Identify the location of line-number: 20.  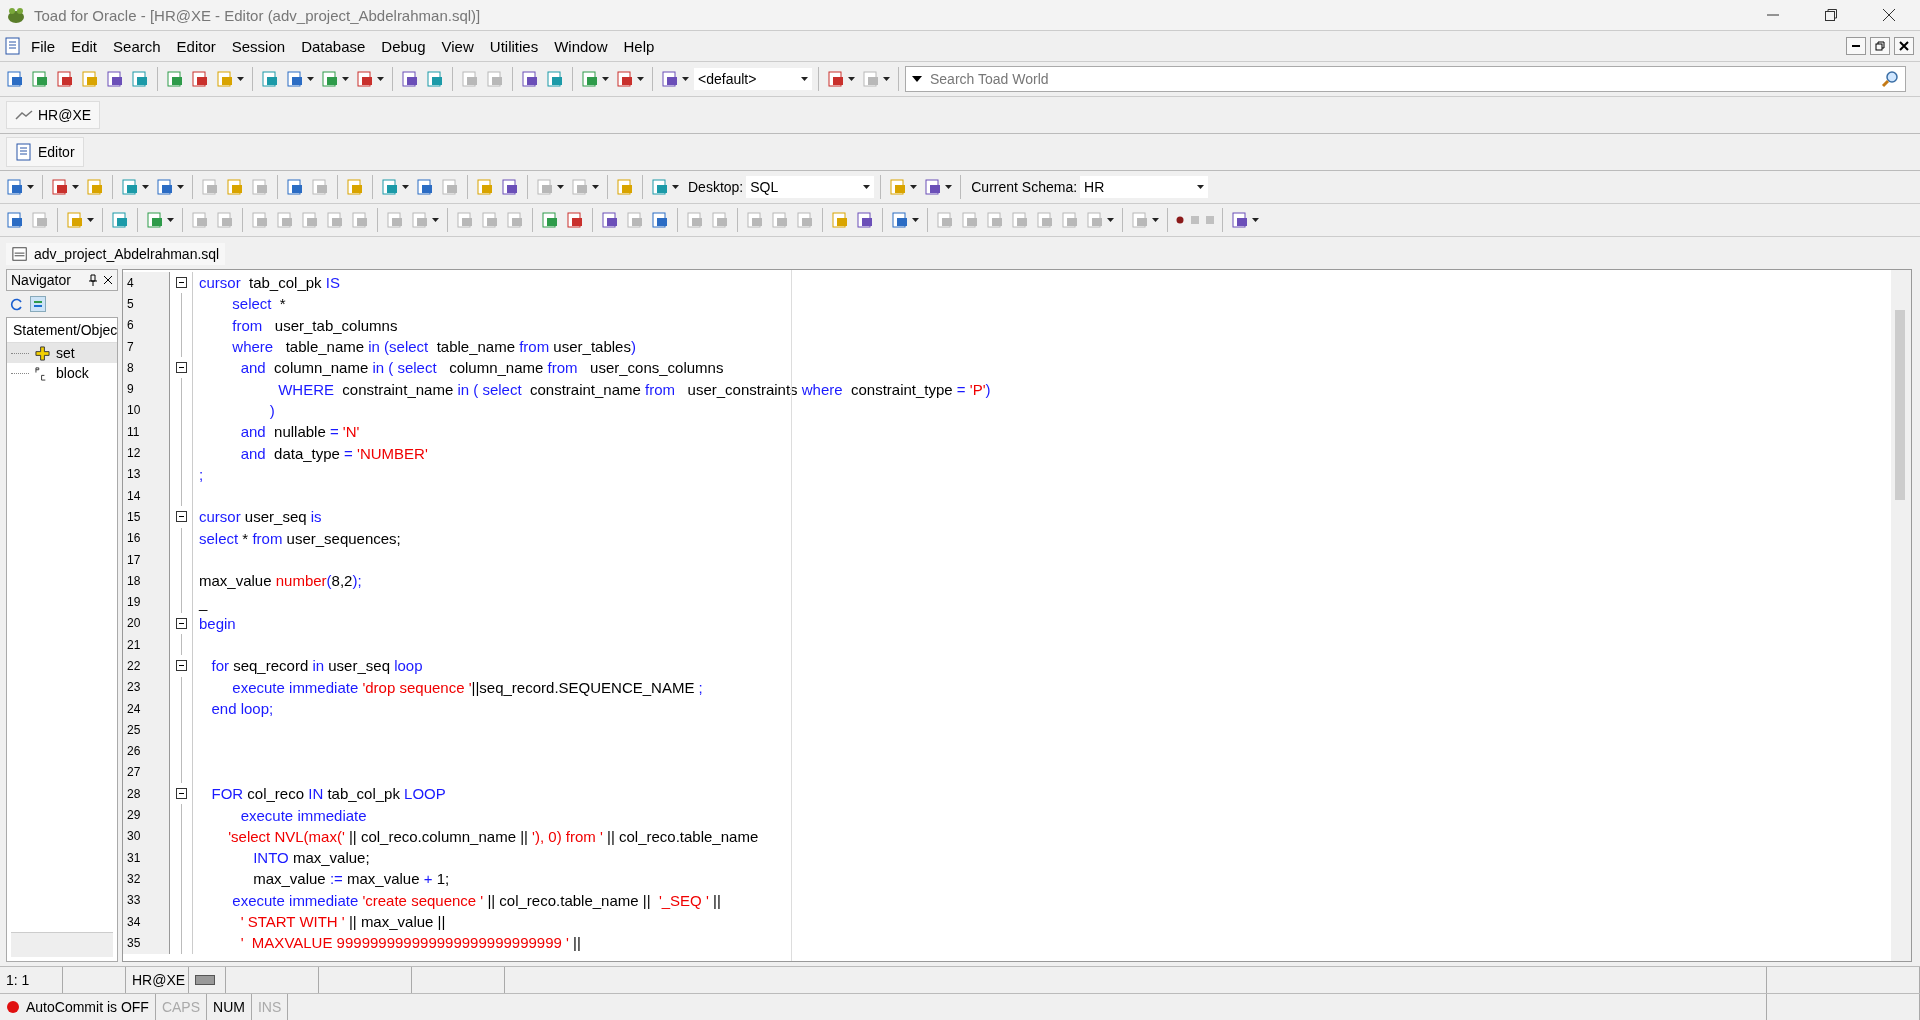
(146, 623).